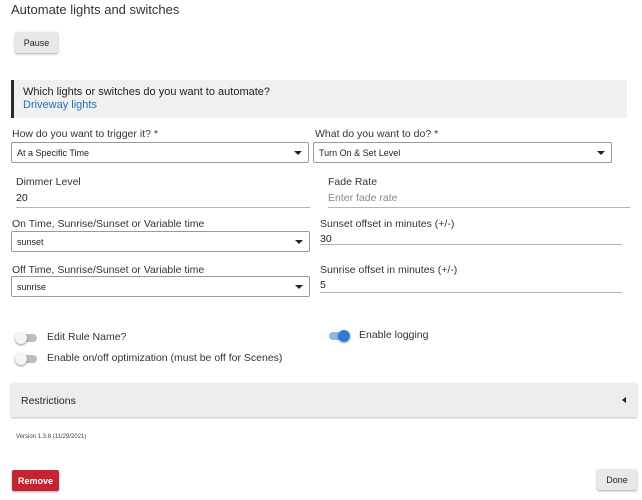 The width and height of the screenshot is (642, 500). What do you see at coordinates (323, 285) in the screenshot?
I see `sunrise-offset-input: 5` at bounding box center [323, 285].